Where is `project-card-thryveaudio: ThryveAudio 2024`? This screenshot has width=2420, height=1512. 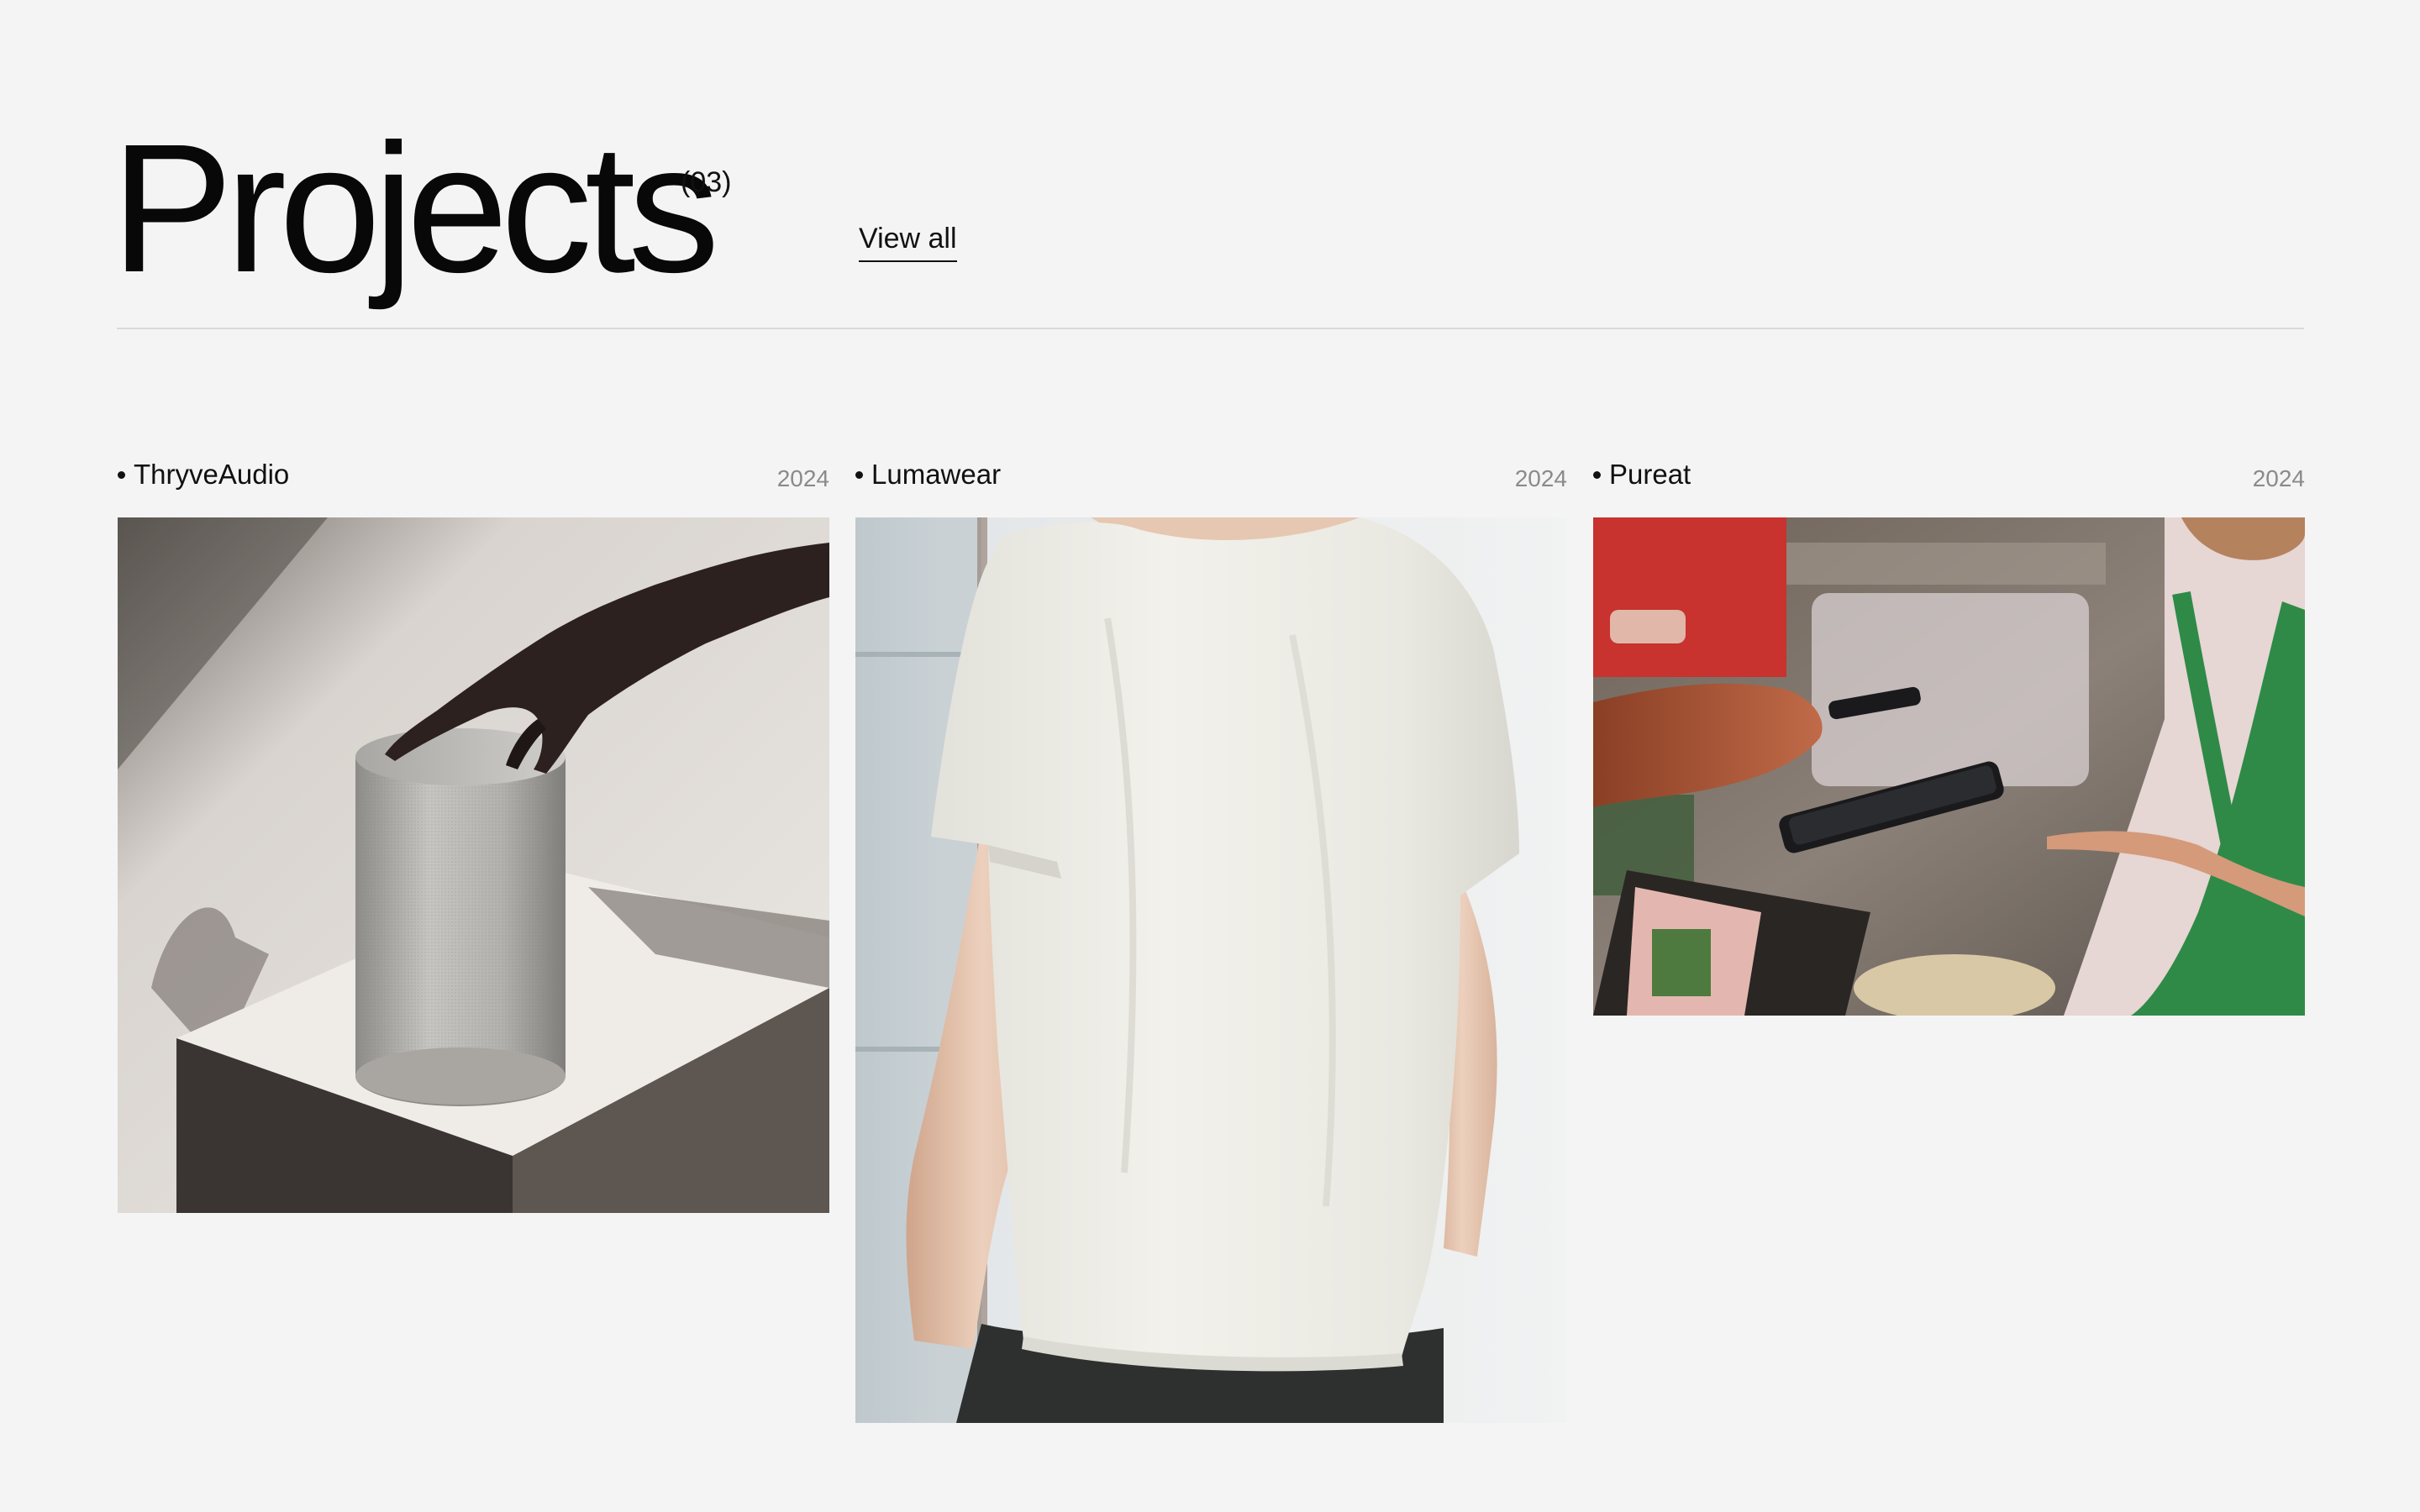 project-card-thryveaudio: ThryveAudio 2024 is located at coordinates (473, 835).